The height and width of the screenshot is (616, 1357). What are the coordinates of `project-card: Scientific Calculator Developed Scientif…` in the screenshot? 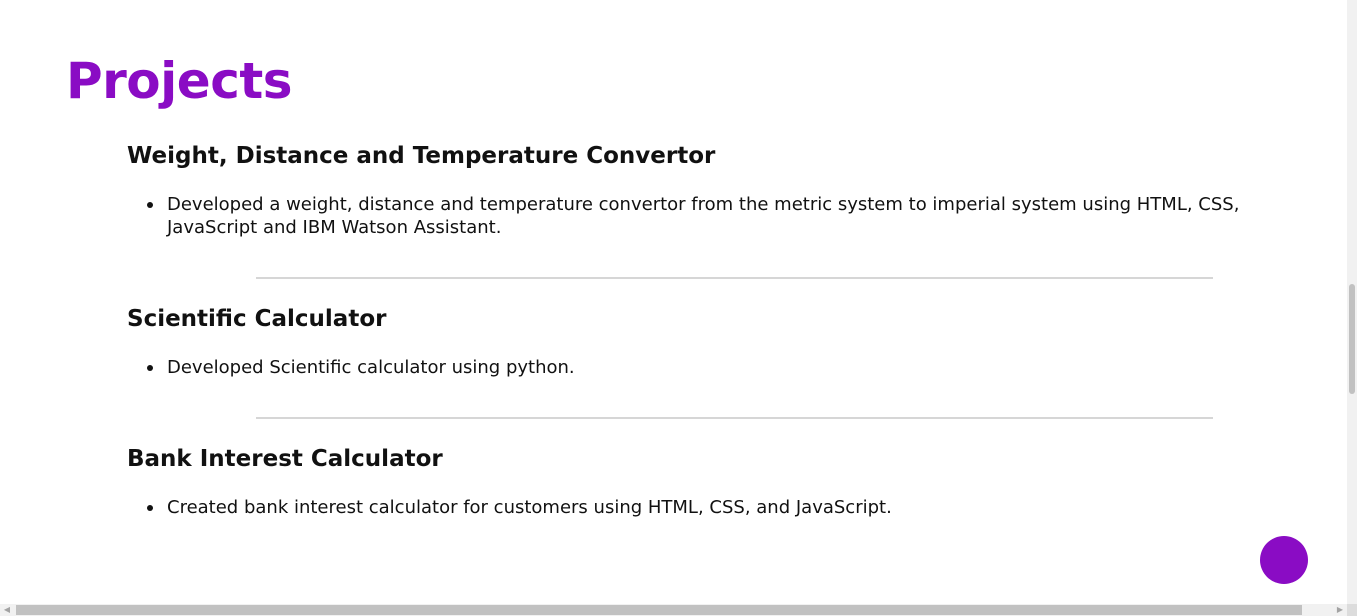 It's located at (687, 341).